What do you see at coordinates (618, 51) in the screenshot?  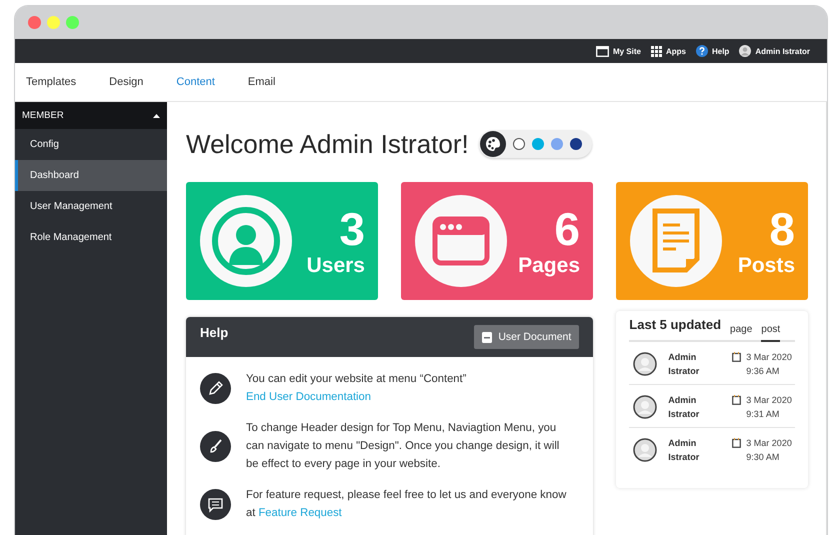 I see `top-bar-link: My Site` at bounding box center [618, 51].